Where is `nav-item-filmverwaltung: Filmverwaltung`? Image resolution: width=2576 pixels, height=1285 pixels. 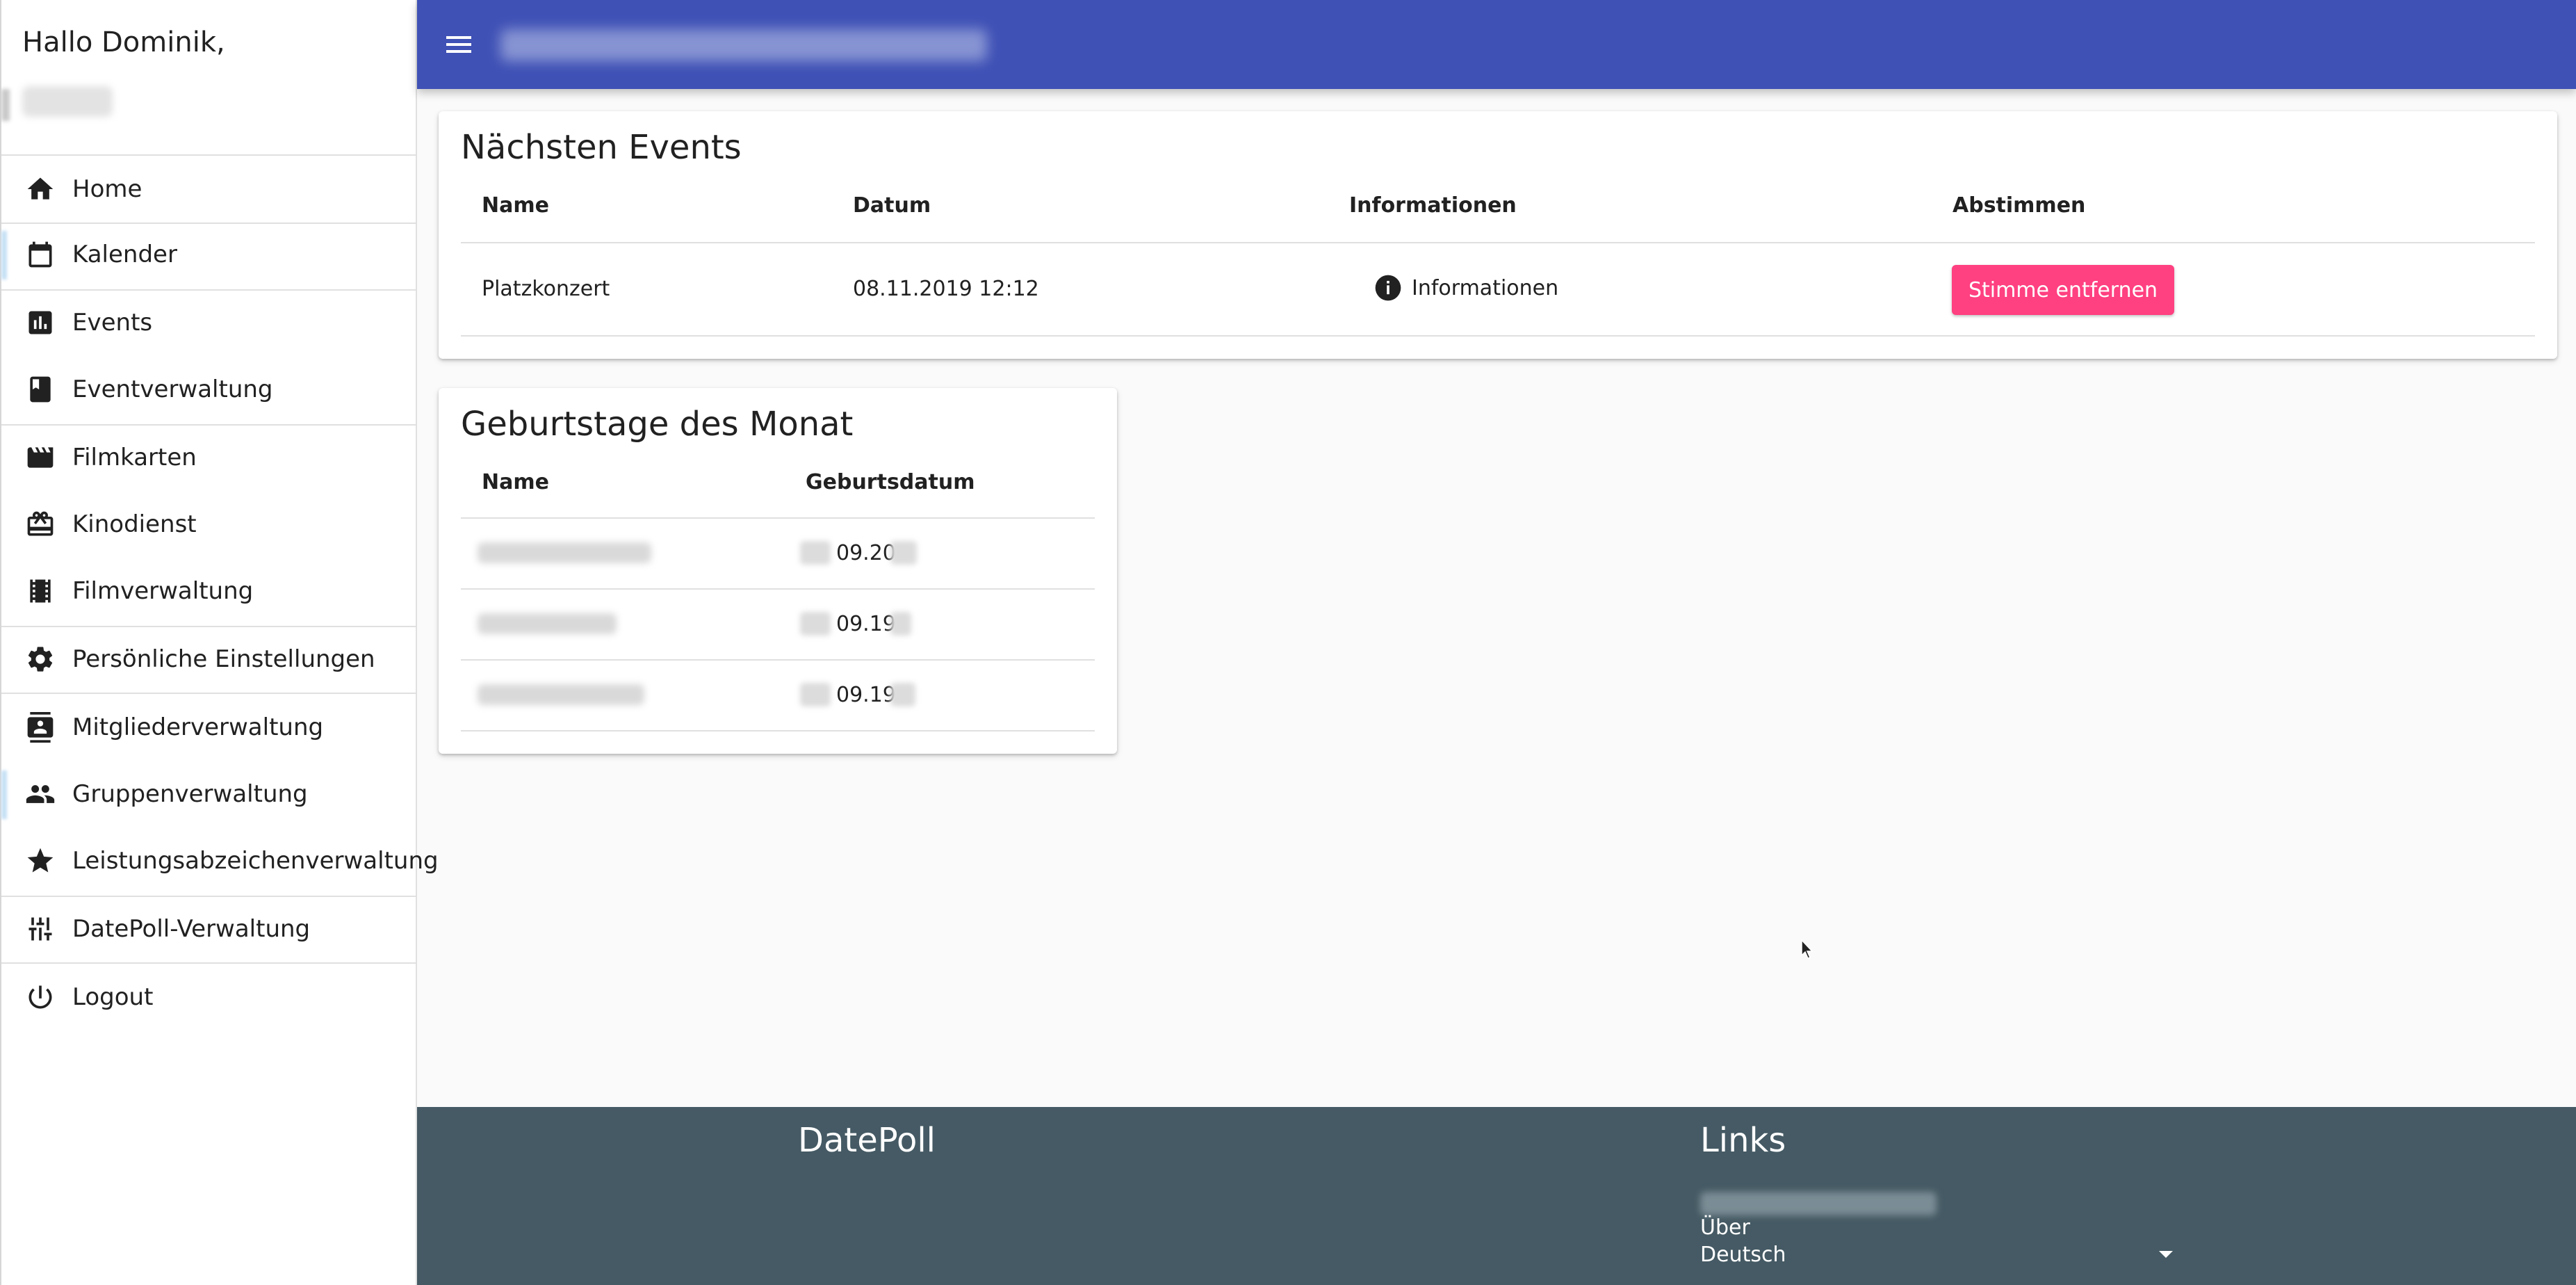
nav-item-filmverwaltung: Filmverwaltung is located at coordinates (209, 591).